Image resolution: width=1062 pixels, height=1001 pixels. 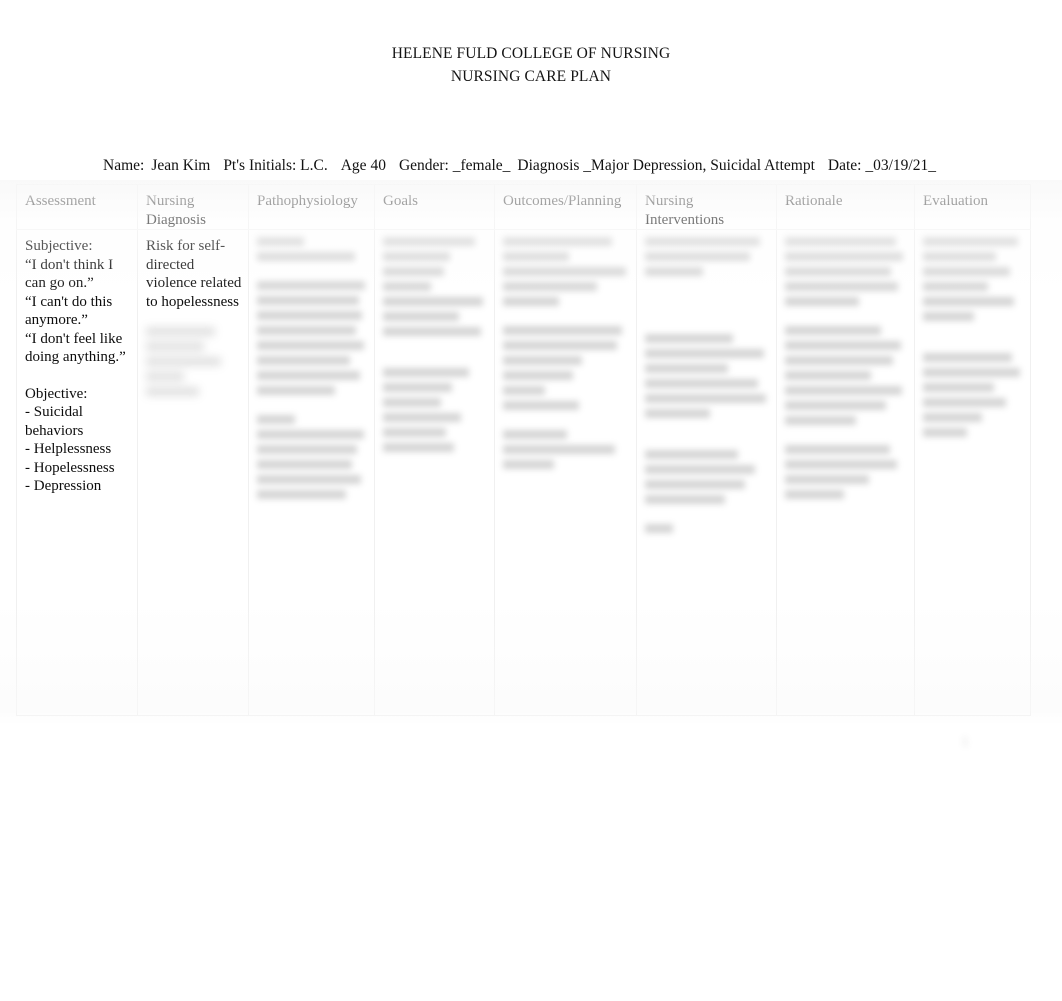 I want to click on gender-label: Gender:, so click(x=423, y=165).